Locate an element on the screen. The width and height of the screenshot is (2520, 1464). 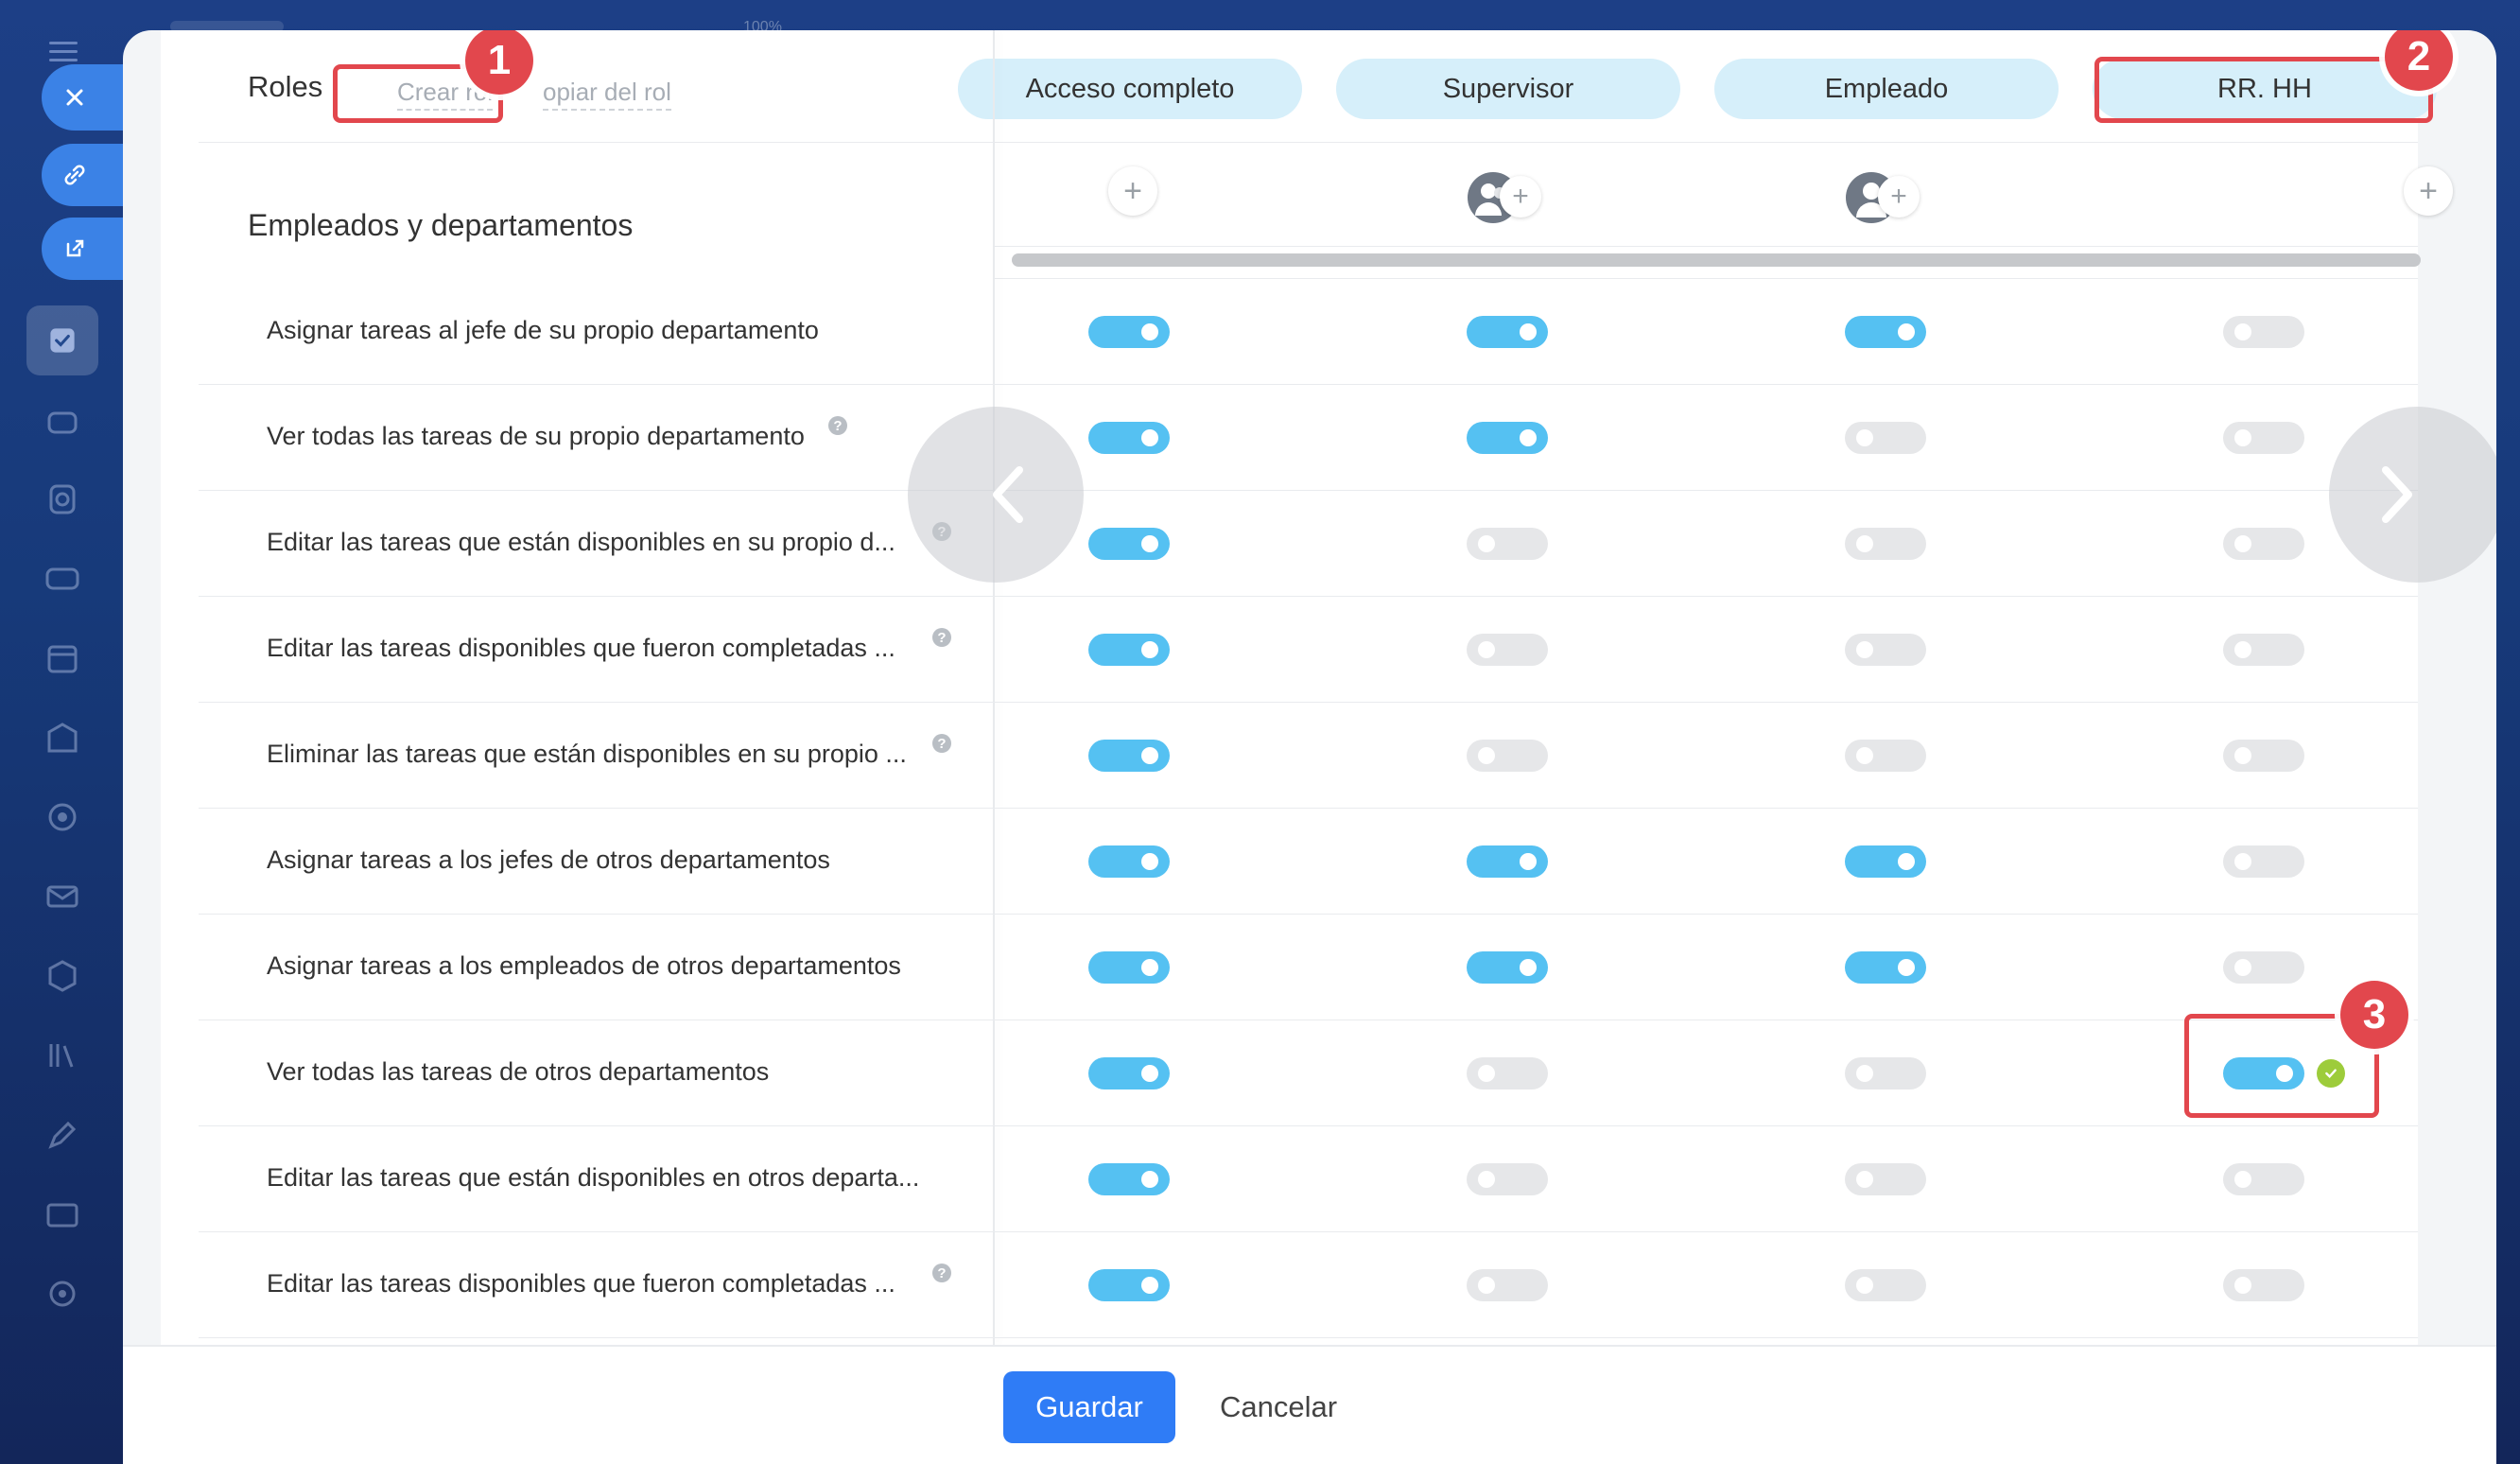
robot-icon is located at coordinates (62, 421).